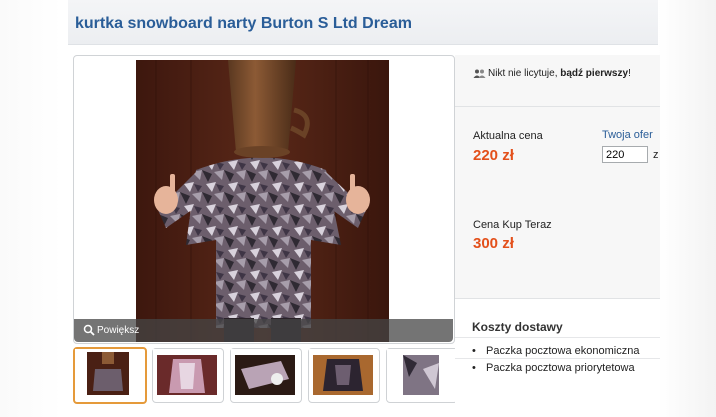 Image resolution: width=716 pixels, height=417 pixels. I want to click on your-offer-currency: z, so click(656, 155).